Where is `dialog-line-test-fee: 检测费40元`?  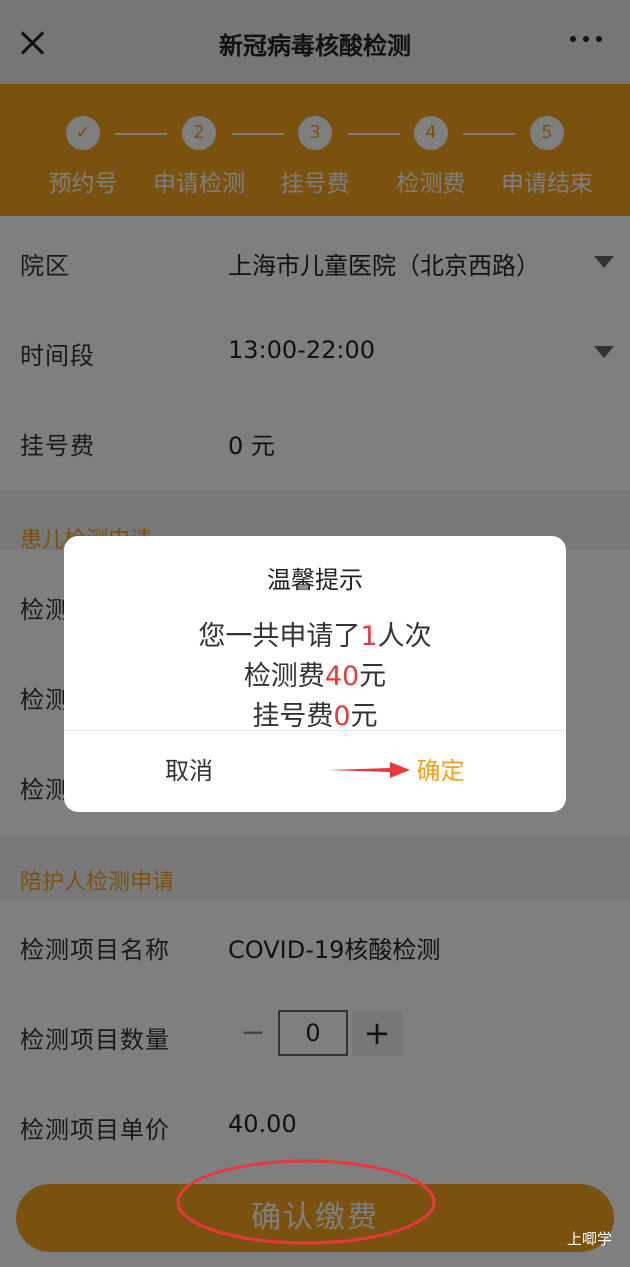
dialog-line-test-fee: 检测费40元 is located at coordinates (315, 673).